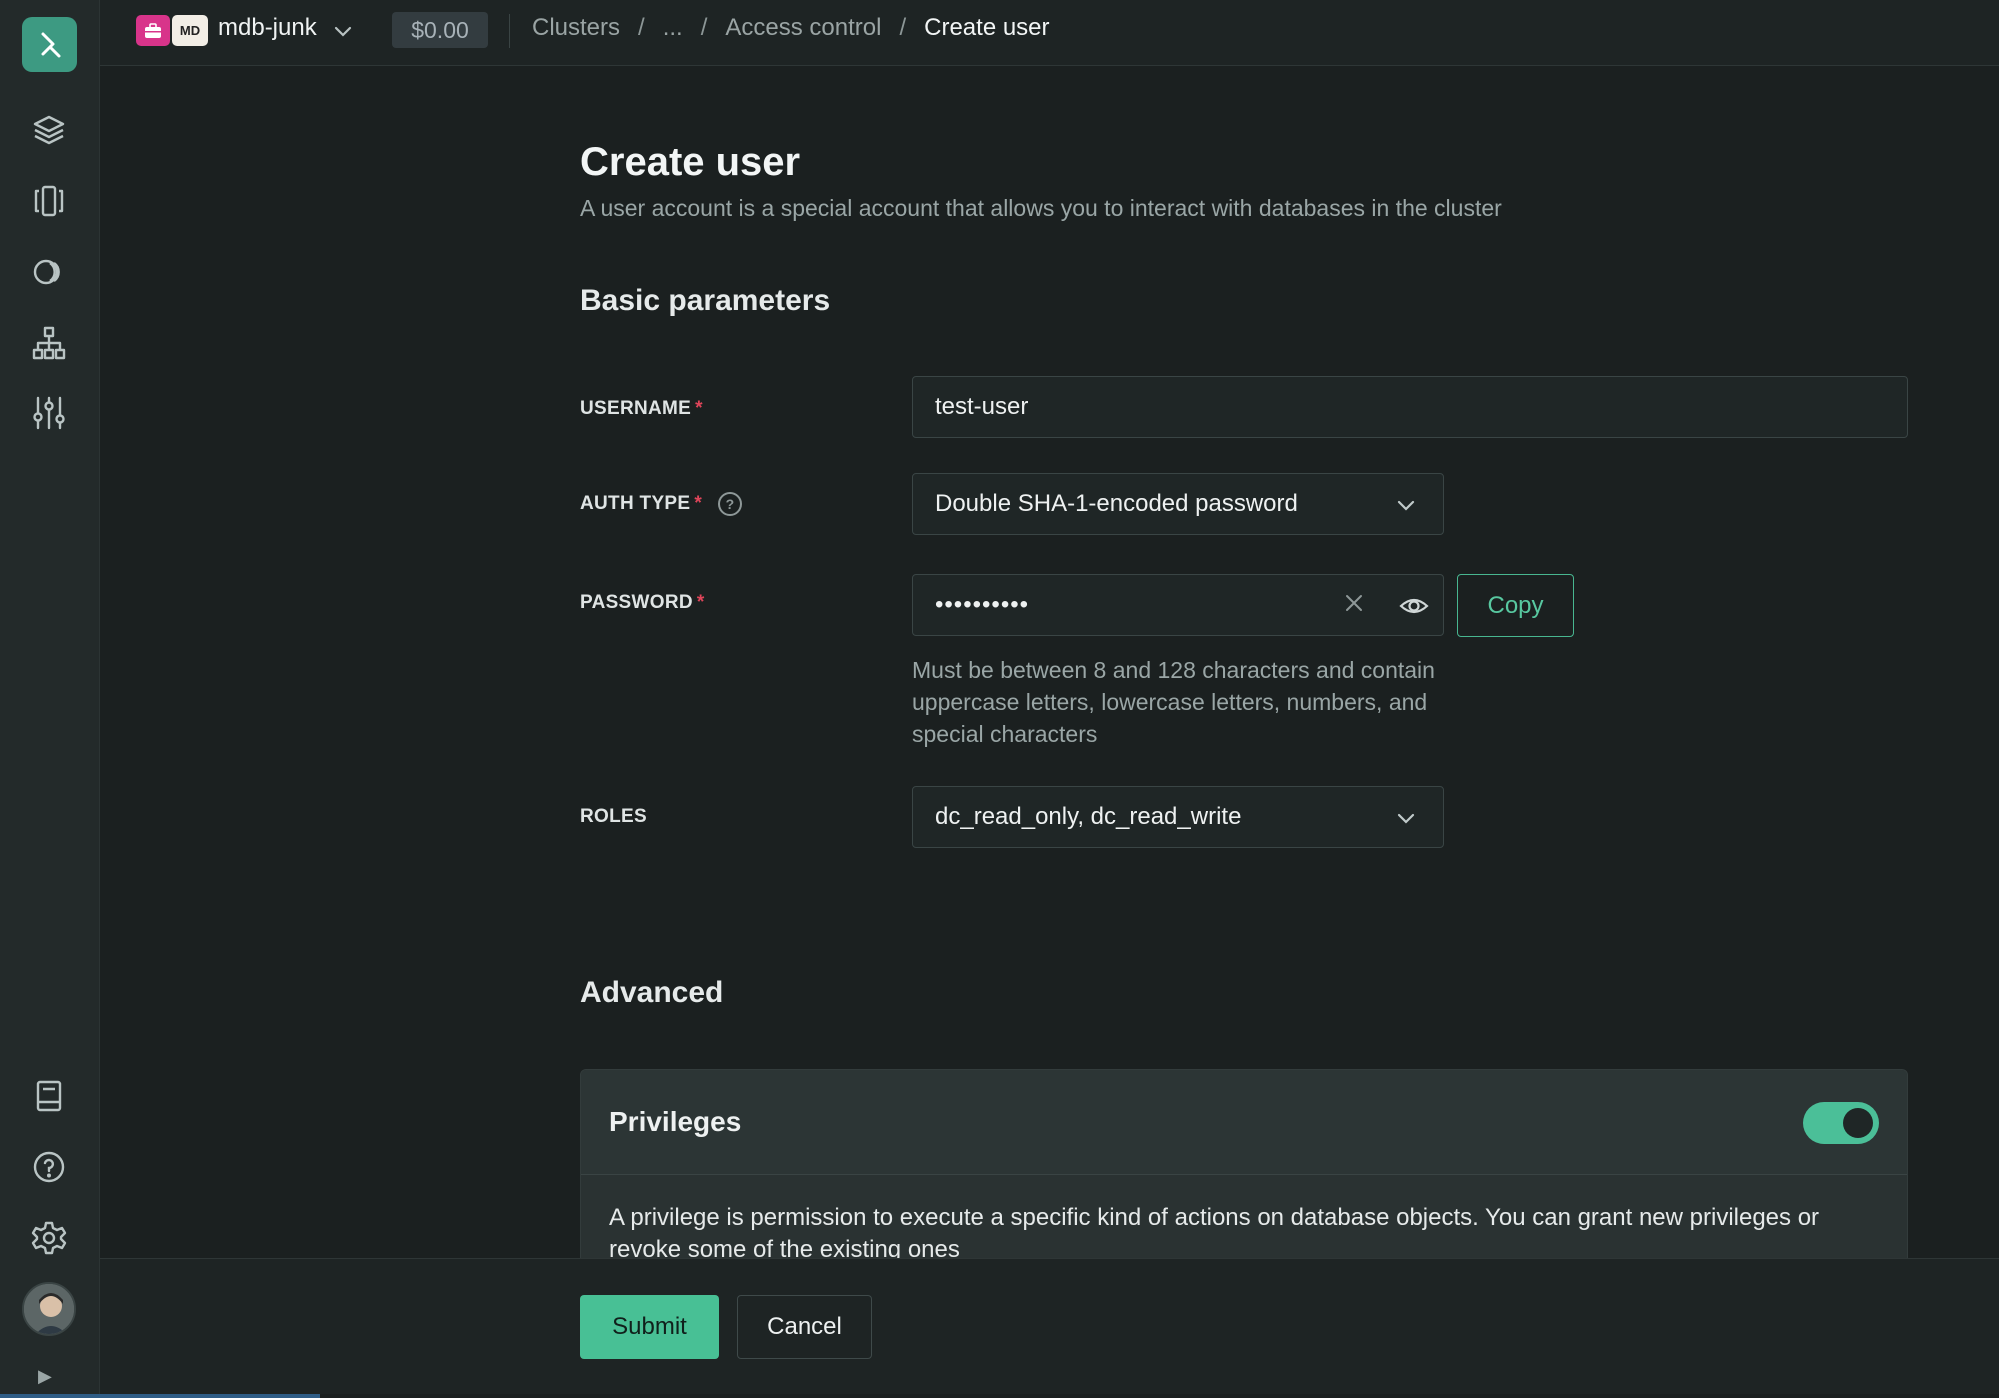 This screenshot has width=1999, height=1398. What do you see at coordinates (1515, 605) in the screenshot?
I see `copy-button: Copy` at bounding box center [1515, 605].